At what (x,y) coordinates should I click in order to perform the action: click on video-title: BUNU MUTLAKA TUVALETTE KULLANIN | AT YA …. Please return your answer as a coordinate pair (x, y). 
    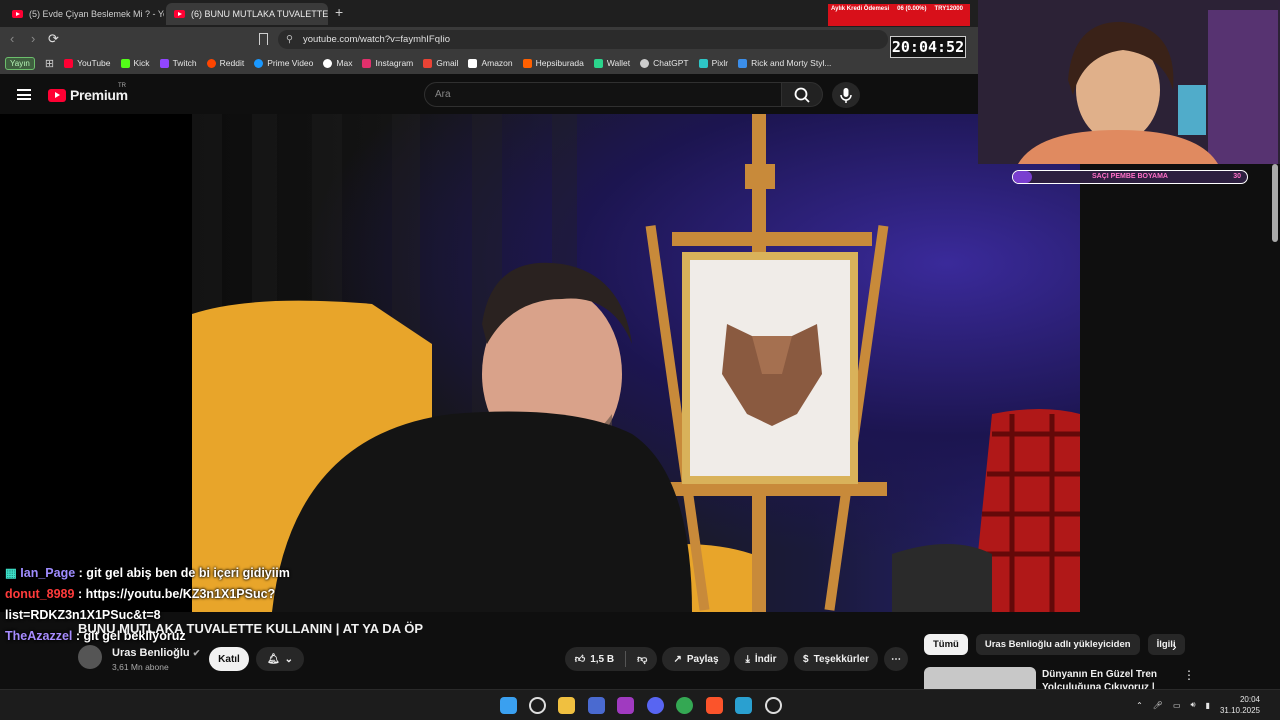
    Looking at the image, I should click on (250, 628).